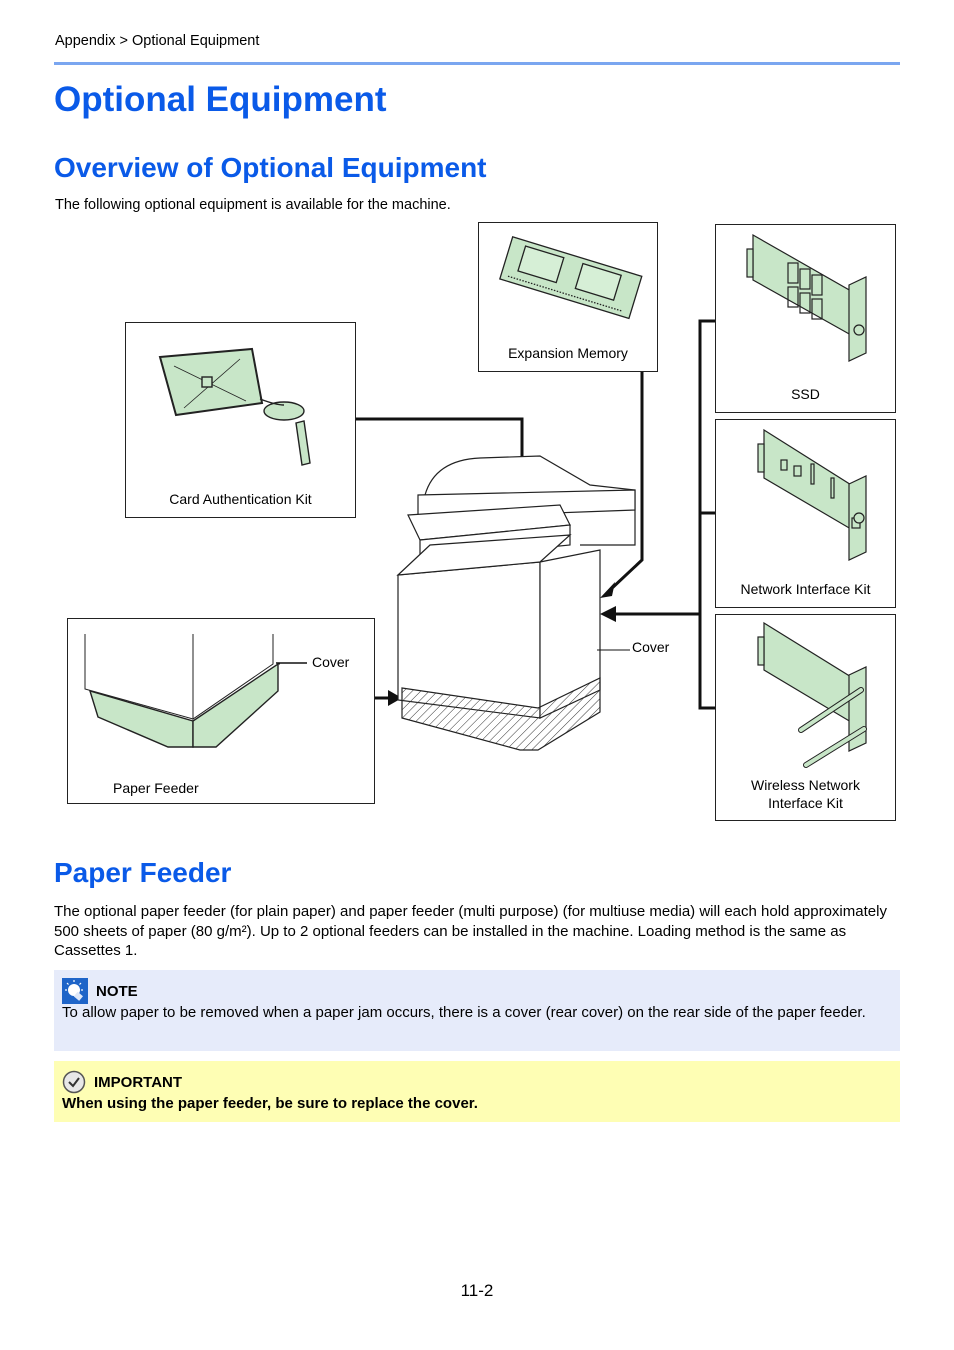 This screenshot has height=1350, width=954. Describe the element at coordinates (240, 499) in the screenshot. I see `label-card-authentication-kit: Card Authentication Kit` at that location.